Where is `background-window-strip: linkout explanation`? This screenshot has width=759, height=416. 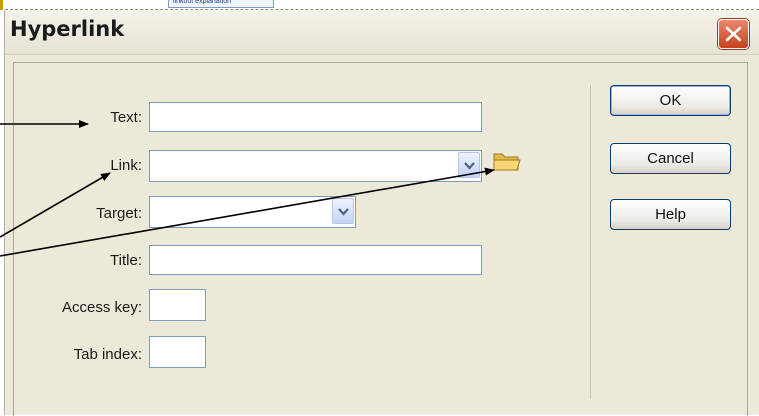 background-window-strip: linkout explanation is located at coordinates (379, 5).